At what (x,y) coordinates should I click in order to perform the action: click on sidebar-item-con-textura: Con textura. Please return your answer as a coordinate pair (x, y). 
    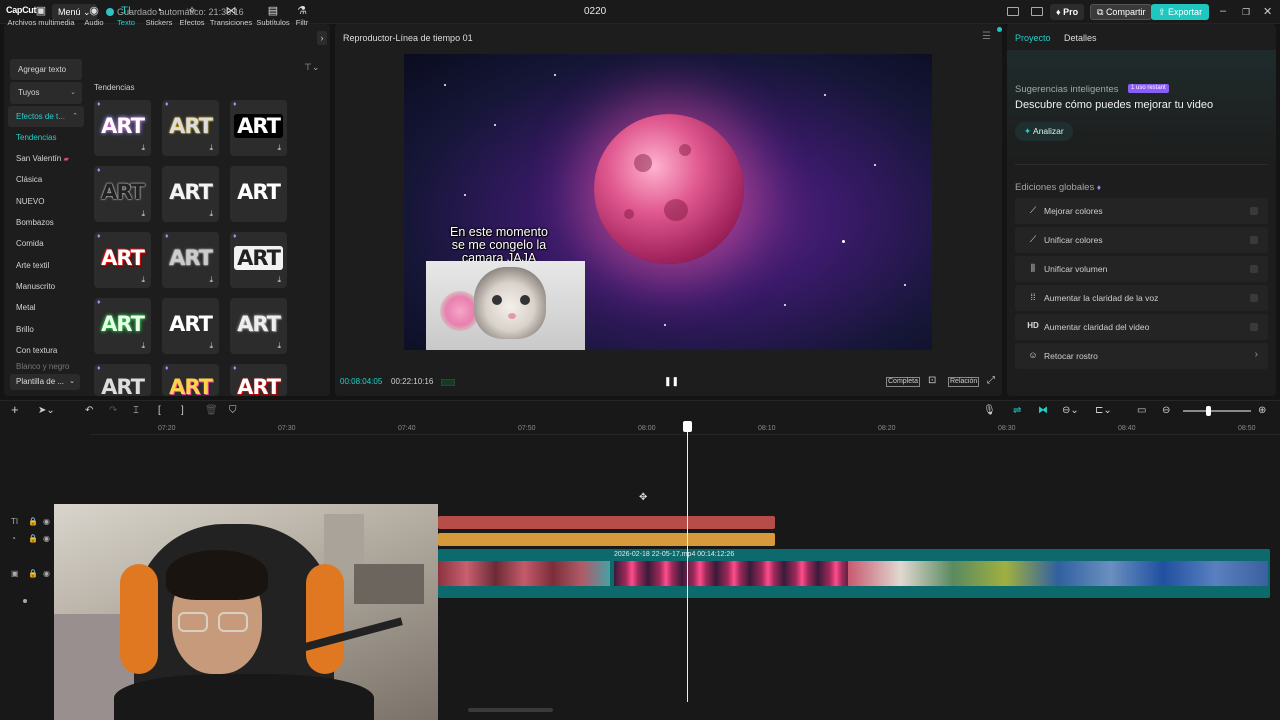
    Looking at the image, I should click on (46, 350).